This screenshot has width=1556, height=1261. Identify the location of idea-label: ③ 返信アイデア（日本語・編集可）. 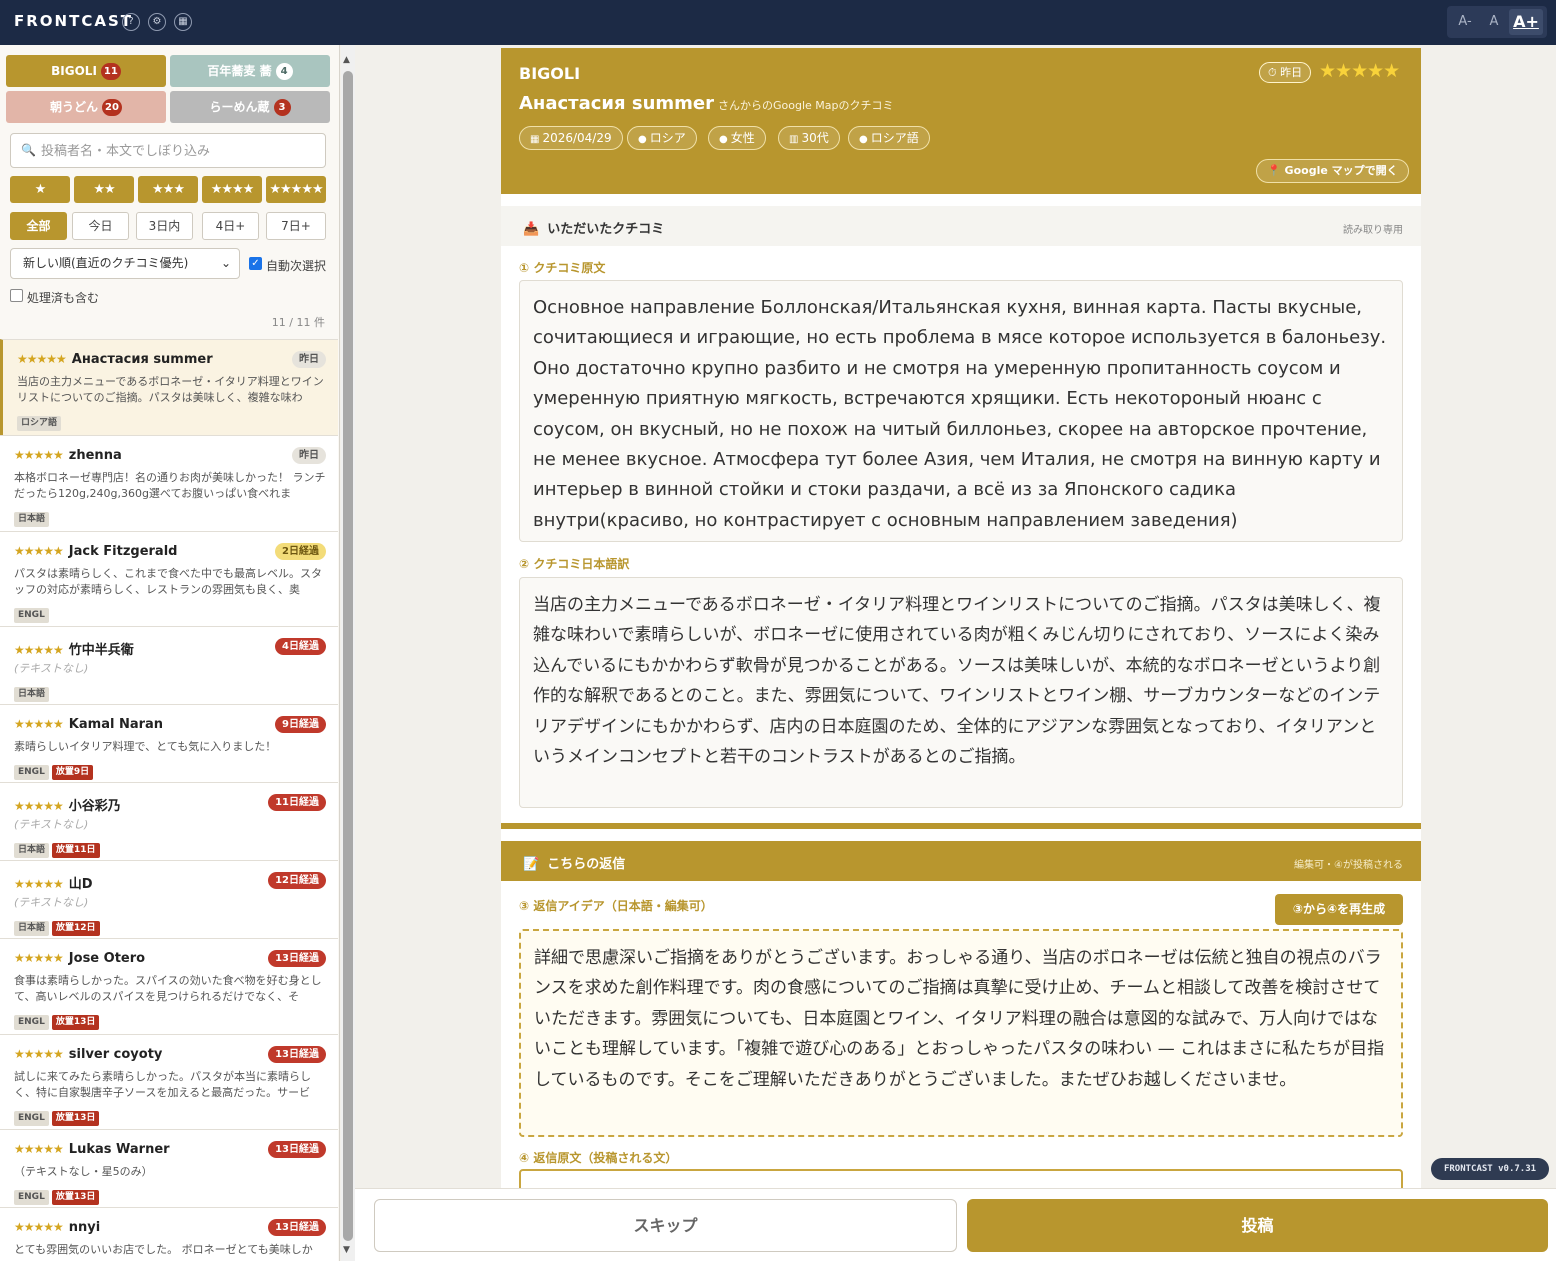
(616, 906).